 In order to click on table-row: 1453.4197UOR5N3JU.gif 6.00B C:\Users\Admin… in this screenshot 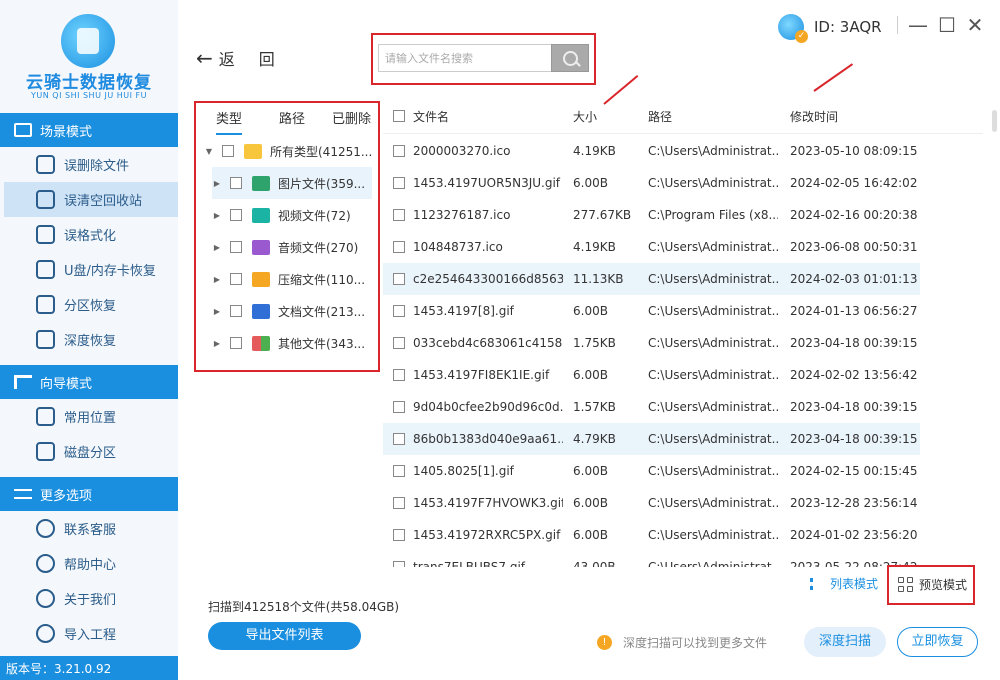, I will do `click(651, 183)`.